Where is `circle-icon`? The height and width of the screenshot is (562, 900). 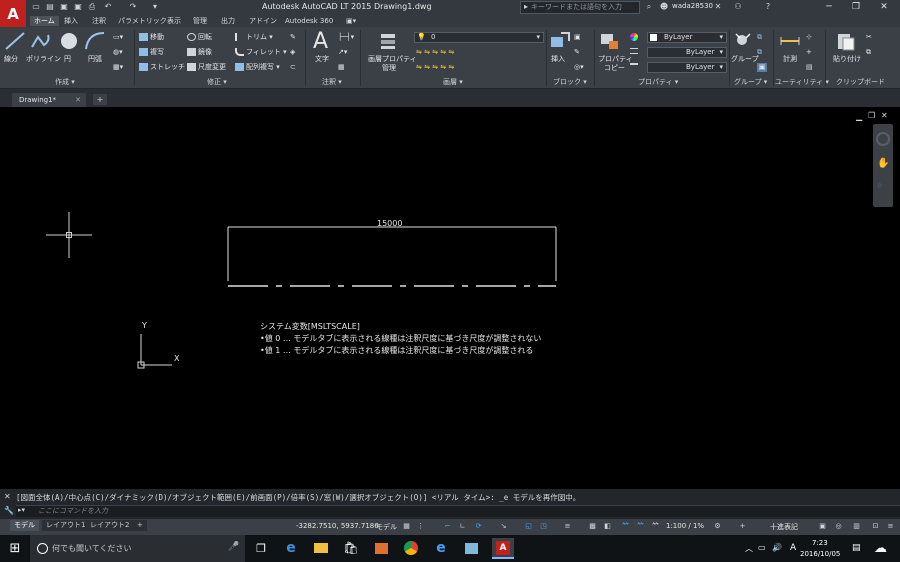 circle-icon is located at coordinates (69, 41).